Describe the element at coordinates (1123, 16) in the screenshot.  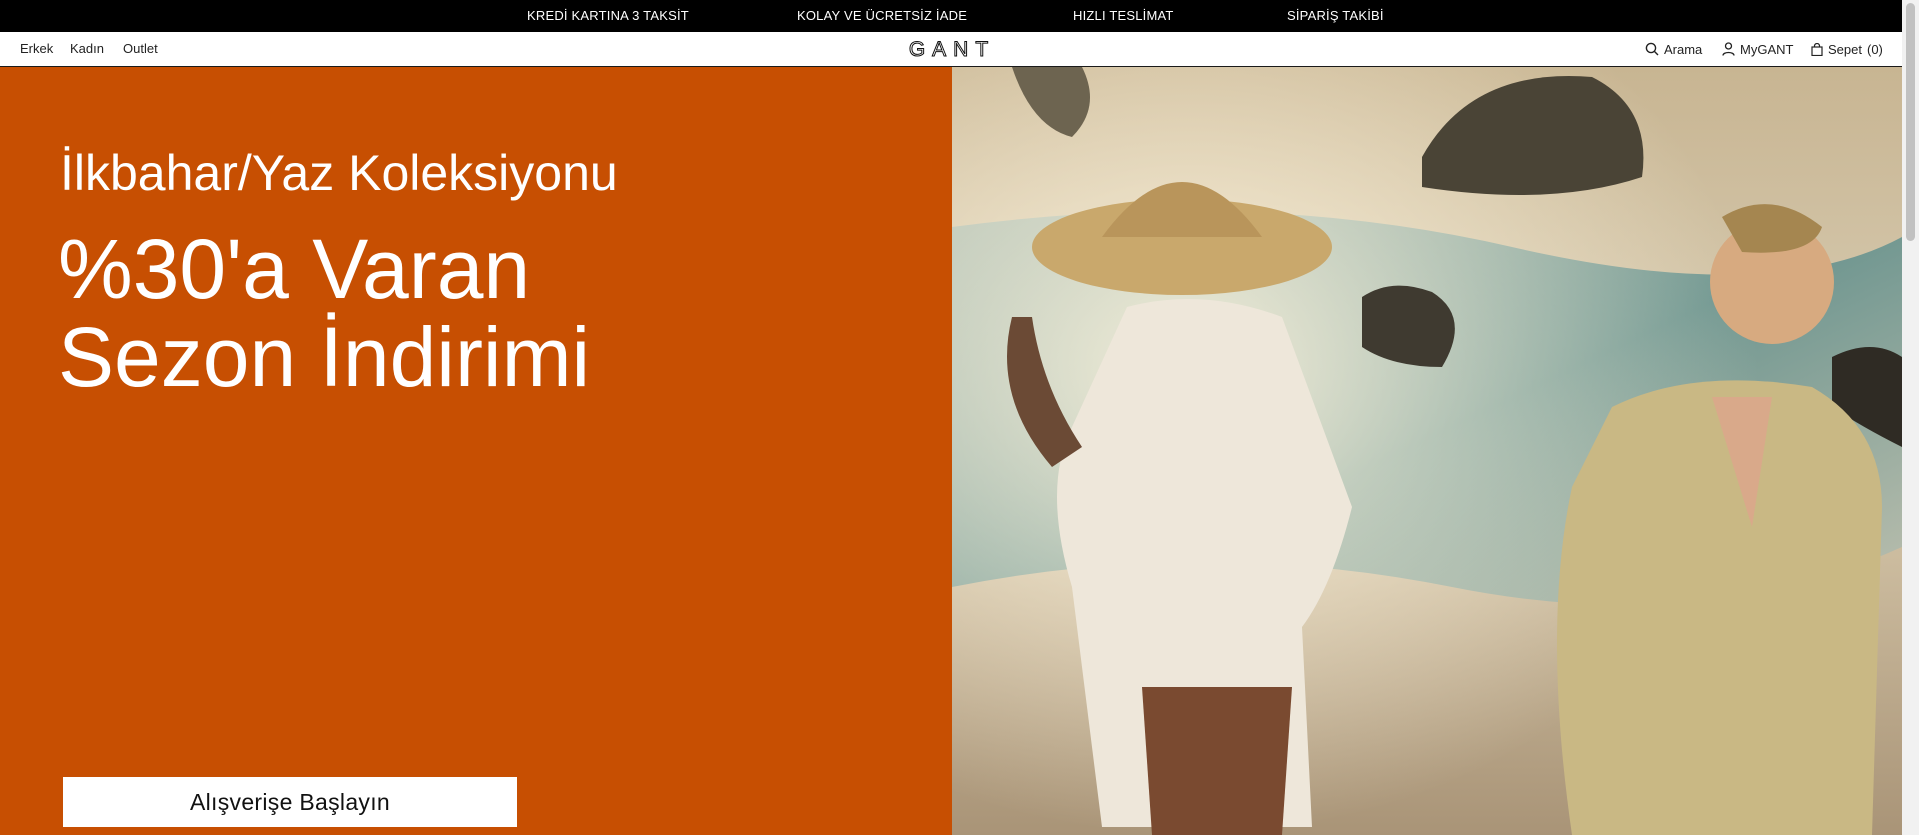
I see `announcement-delivery: HIZLI TESLİMAT` at that location.